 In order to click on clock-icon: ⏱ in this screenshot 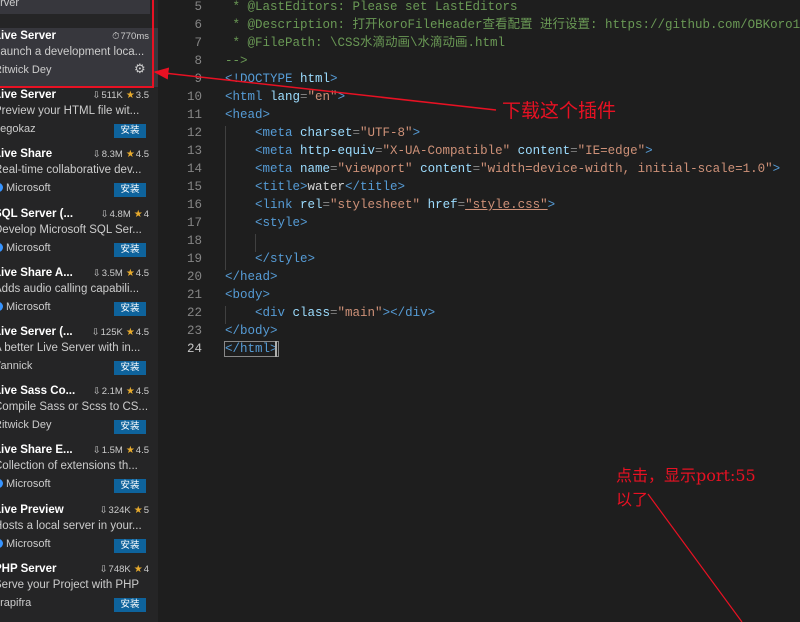, I will do `click(116, 36)`.